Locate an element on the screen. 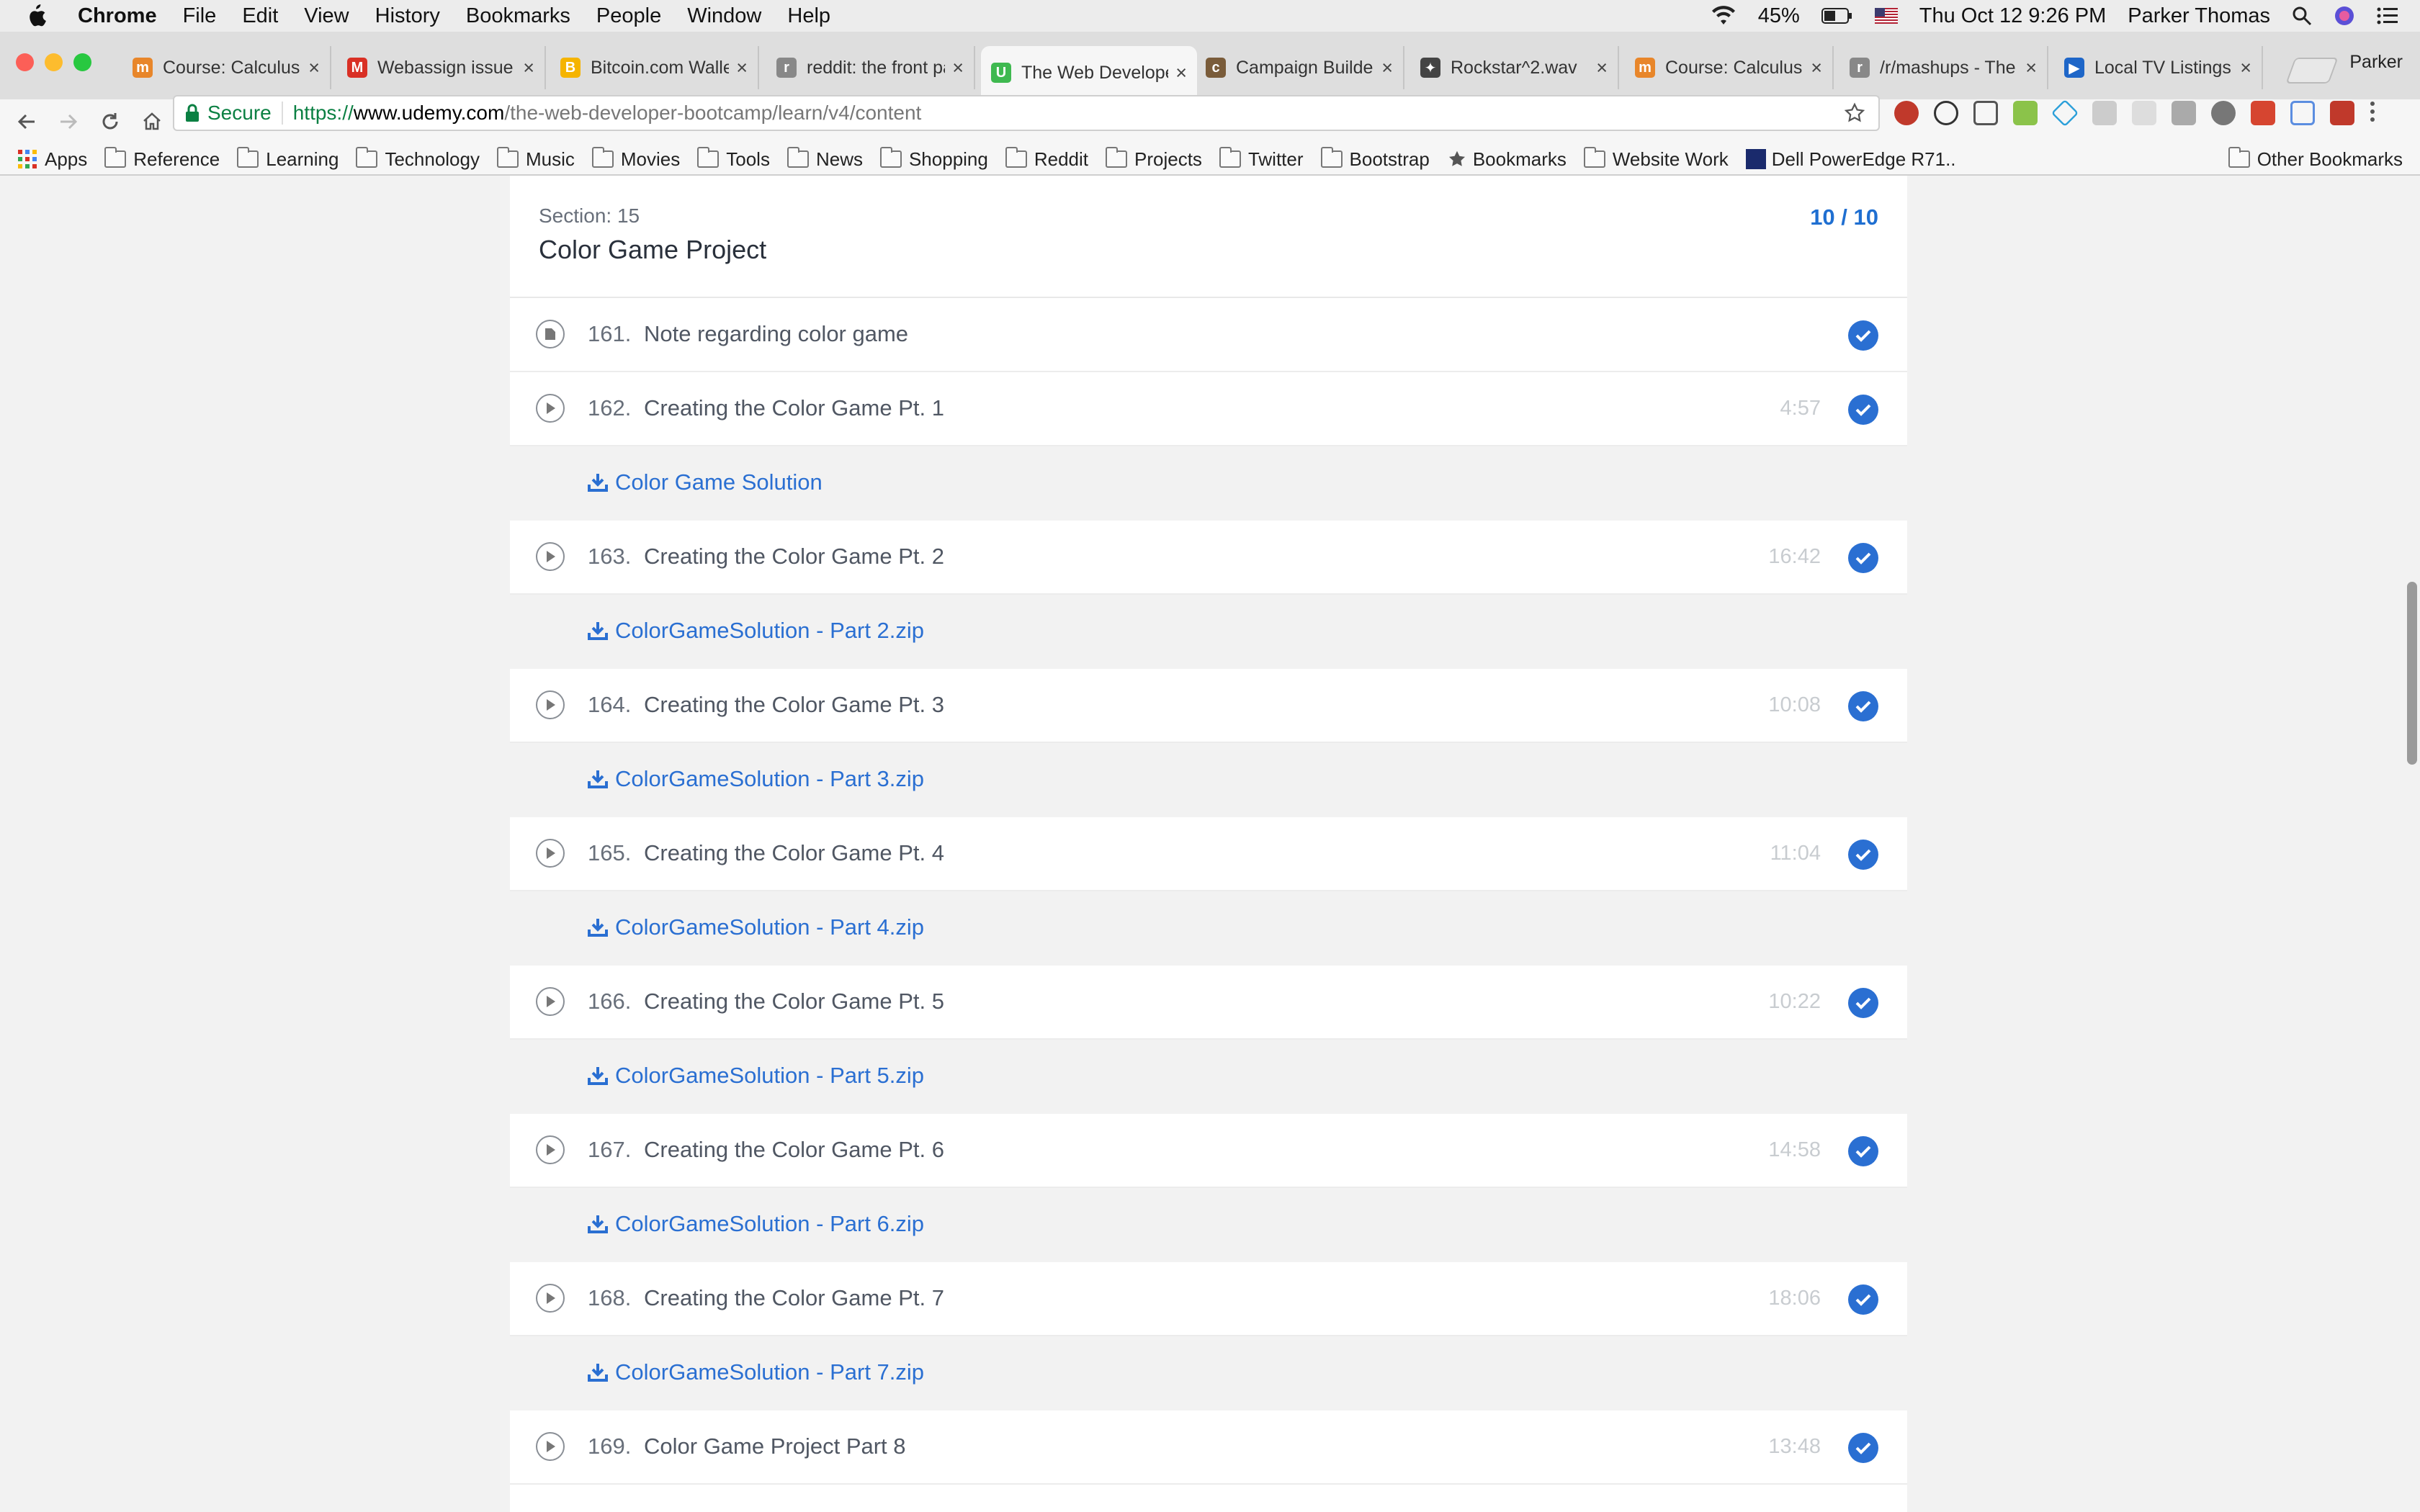  bookmark-star-icon is located at coordinates (1855, 113).